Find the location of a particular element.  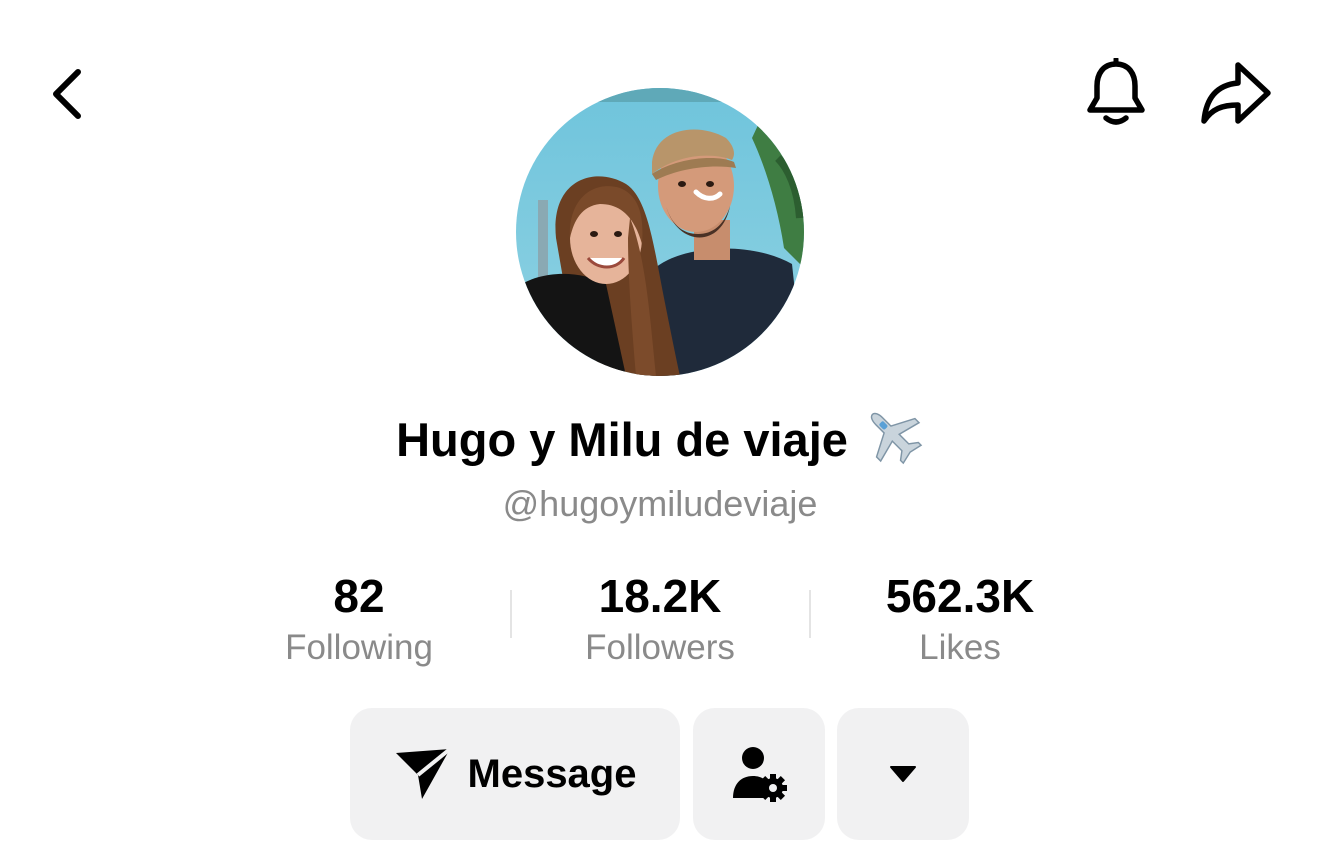

avatar-photo is located at coordinates (660, 232).